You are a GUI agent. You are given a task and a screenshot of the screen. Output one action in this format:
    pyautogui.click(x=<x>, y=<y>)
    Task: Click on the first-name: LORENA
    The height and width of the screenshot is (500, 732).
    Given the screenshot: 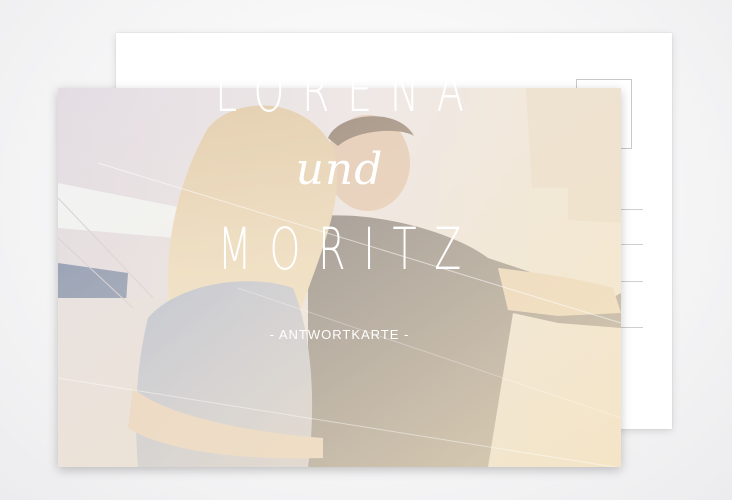 What is the action you would take?
    pyautogui.click(x=348, y=91)
    